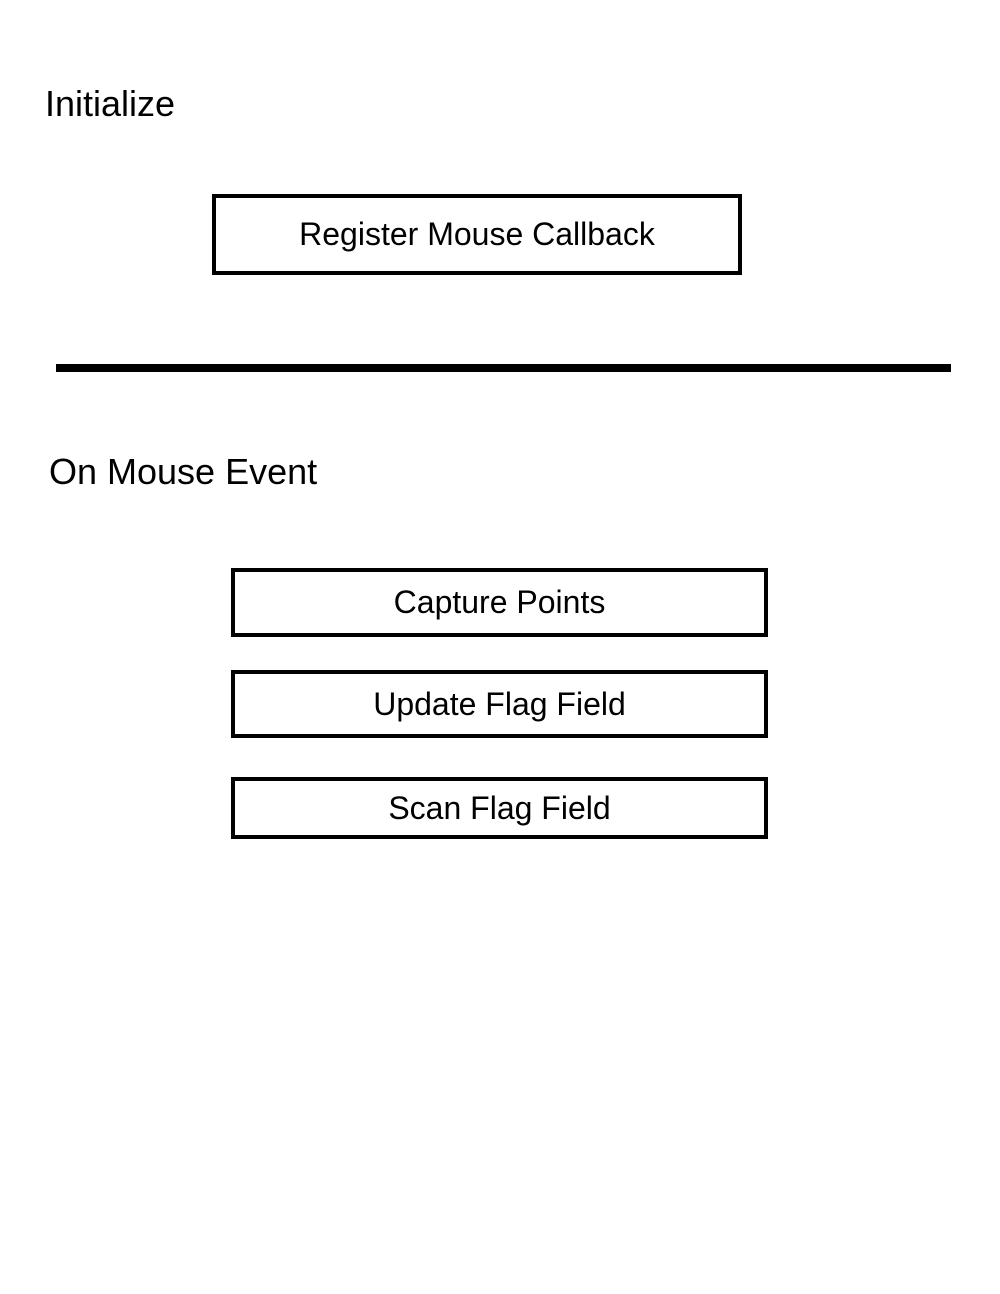 The width and height of the screenshot is (1000, 1294). Describe the element at coordinates (183, 471) in the screenshot. I see `section-label-on-mouse-event: On Mouse Event` at that location.